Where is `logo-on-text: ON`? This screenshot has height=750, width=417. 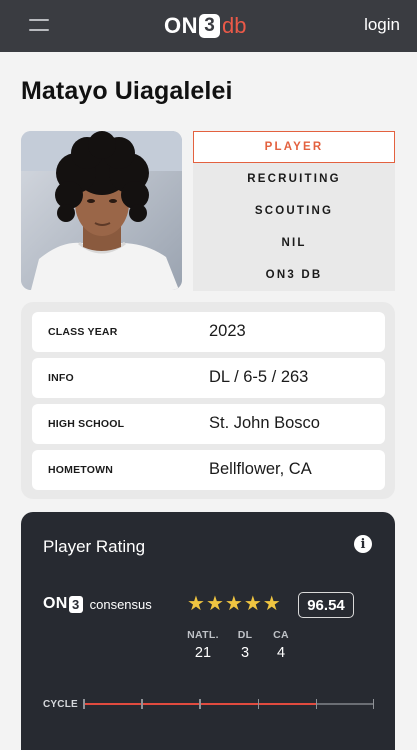
logo-on-text: ON is located at coordinates (181, 25).